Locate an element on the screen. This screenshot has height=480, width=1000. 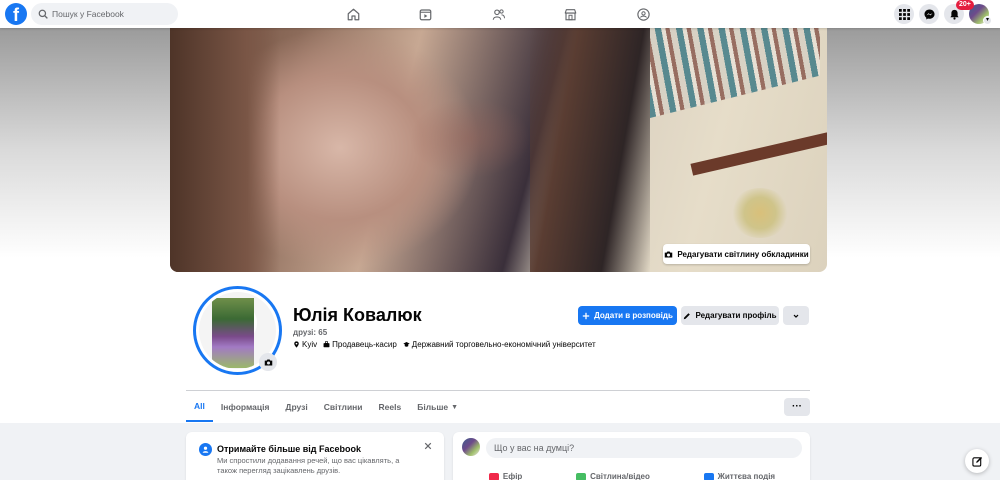
post-composer: Ефір Світлина/відео Життєва подія is located at coordinates (631, 456).